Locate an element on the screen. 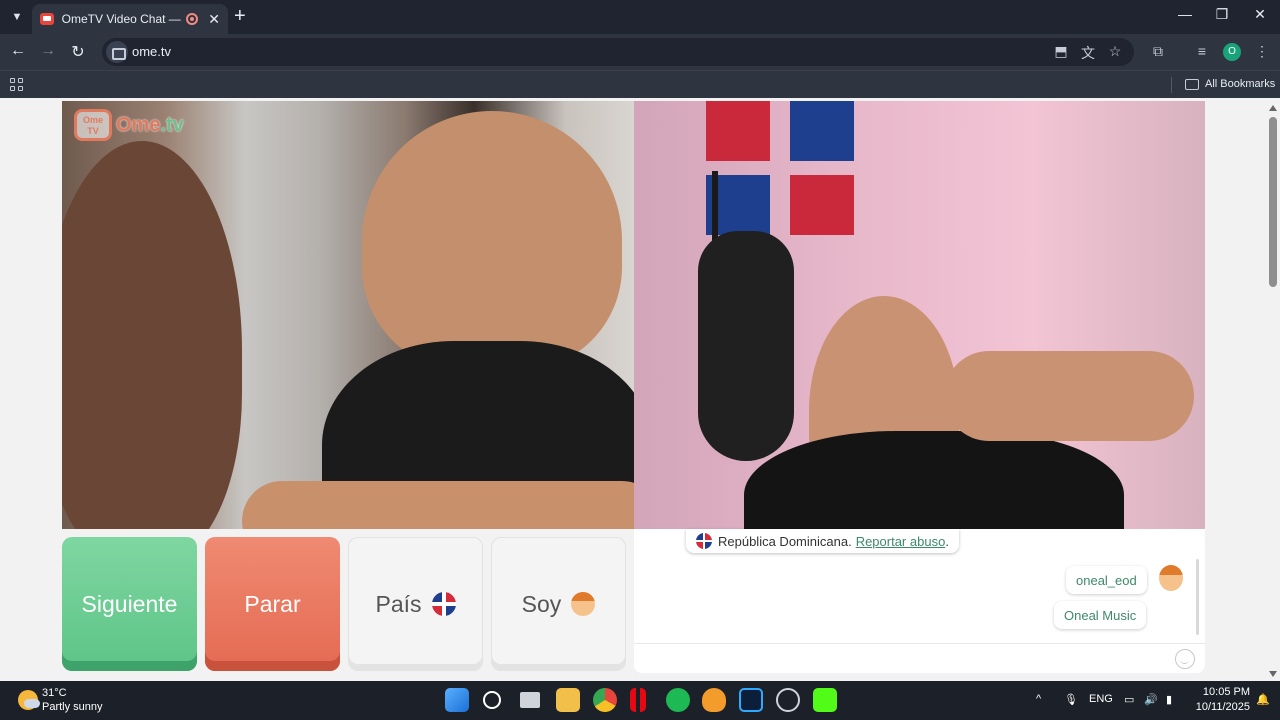 The width and height of the screenshot is (1280, 720). system-message: República Dominicana. Reportar abuso. is located at coordinates (822, 541).